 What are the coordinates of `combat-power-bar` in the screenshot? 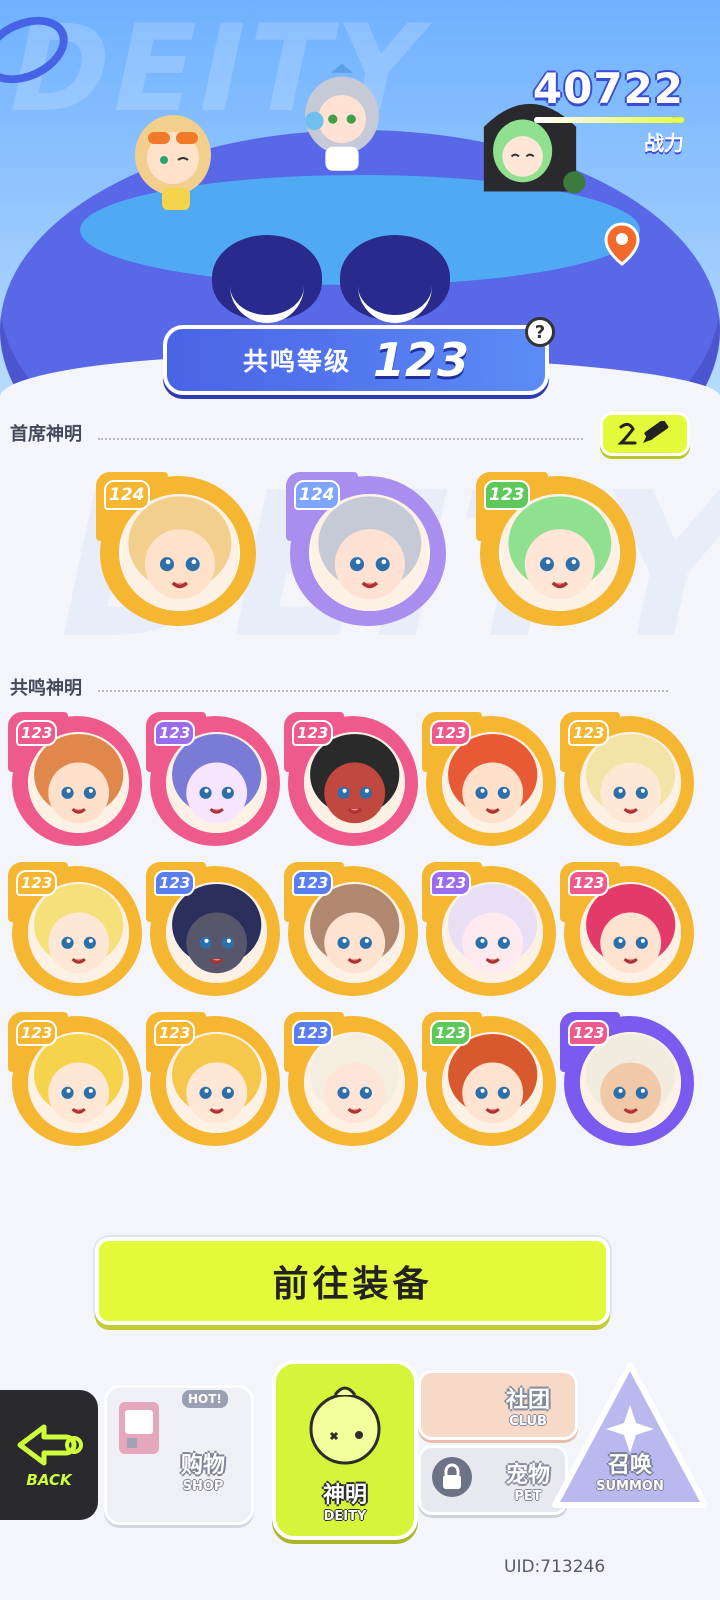 It's located at (609, 120).